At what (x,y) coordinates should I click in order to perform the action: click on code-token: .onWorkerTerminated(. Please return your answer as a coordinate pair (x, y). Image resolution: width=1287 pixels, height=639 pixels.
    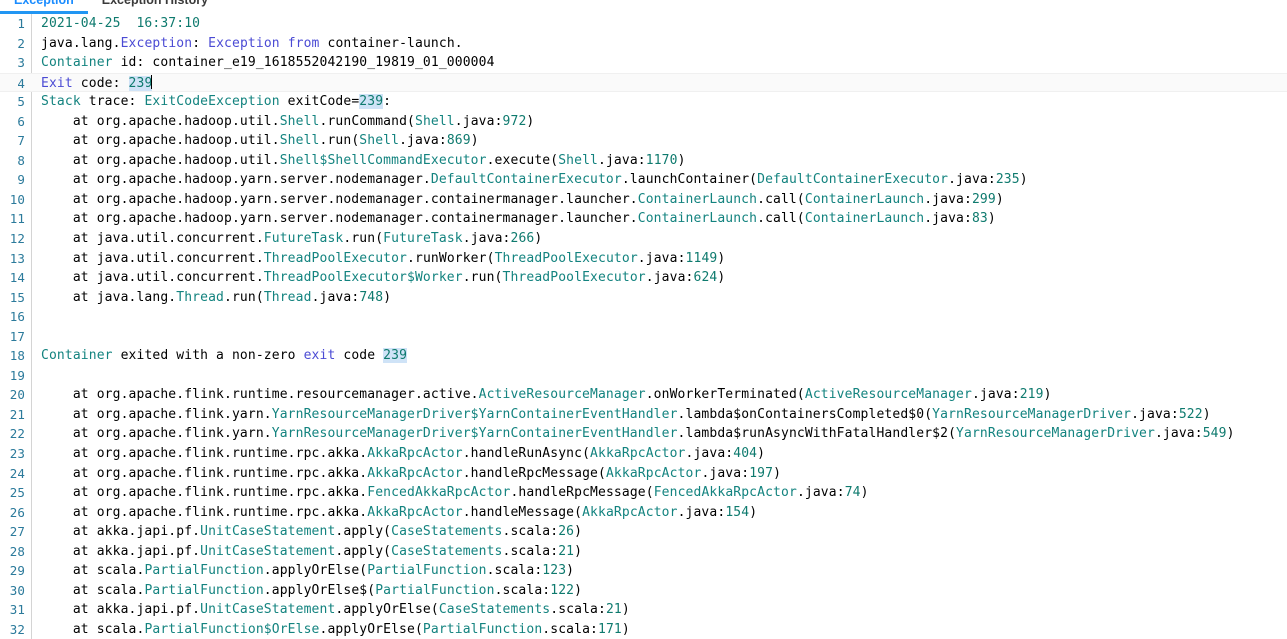
    Looking at the image, I should click on (725, 395).